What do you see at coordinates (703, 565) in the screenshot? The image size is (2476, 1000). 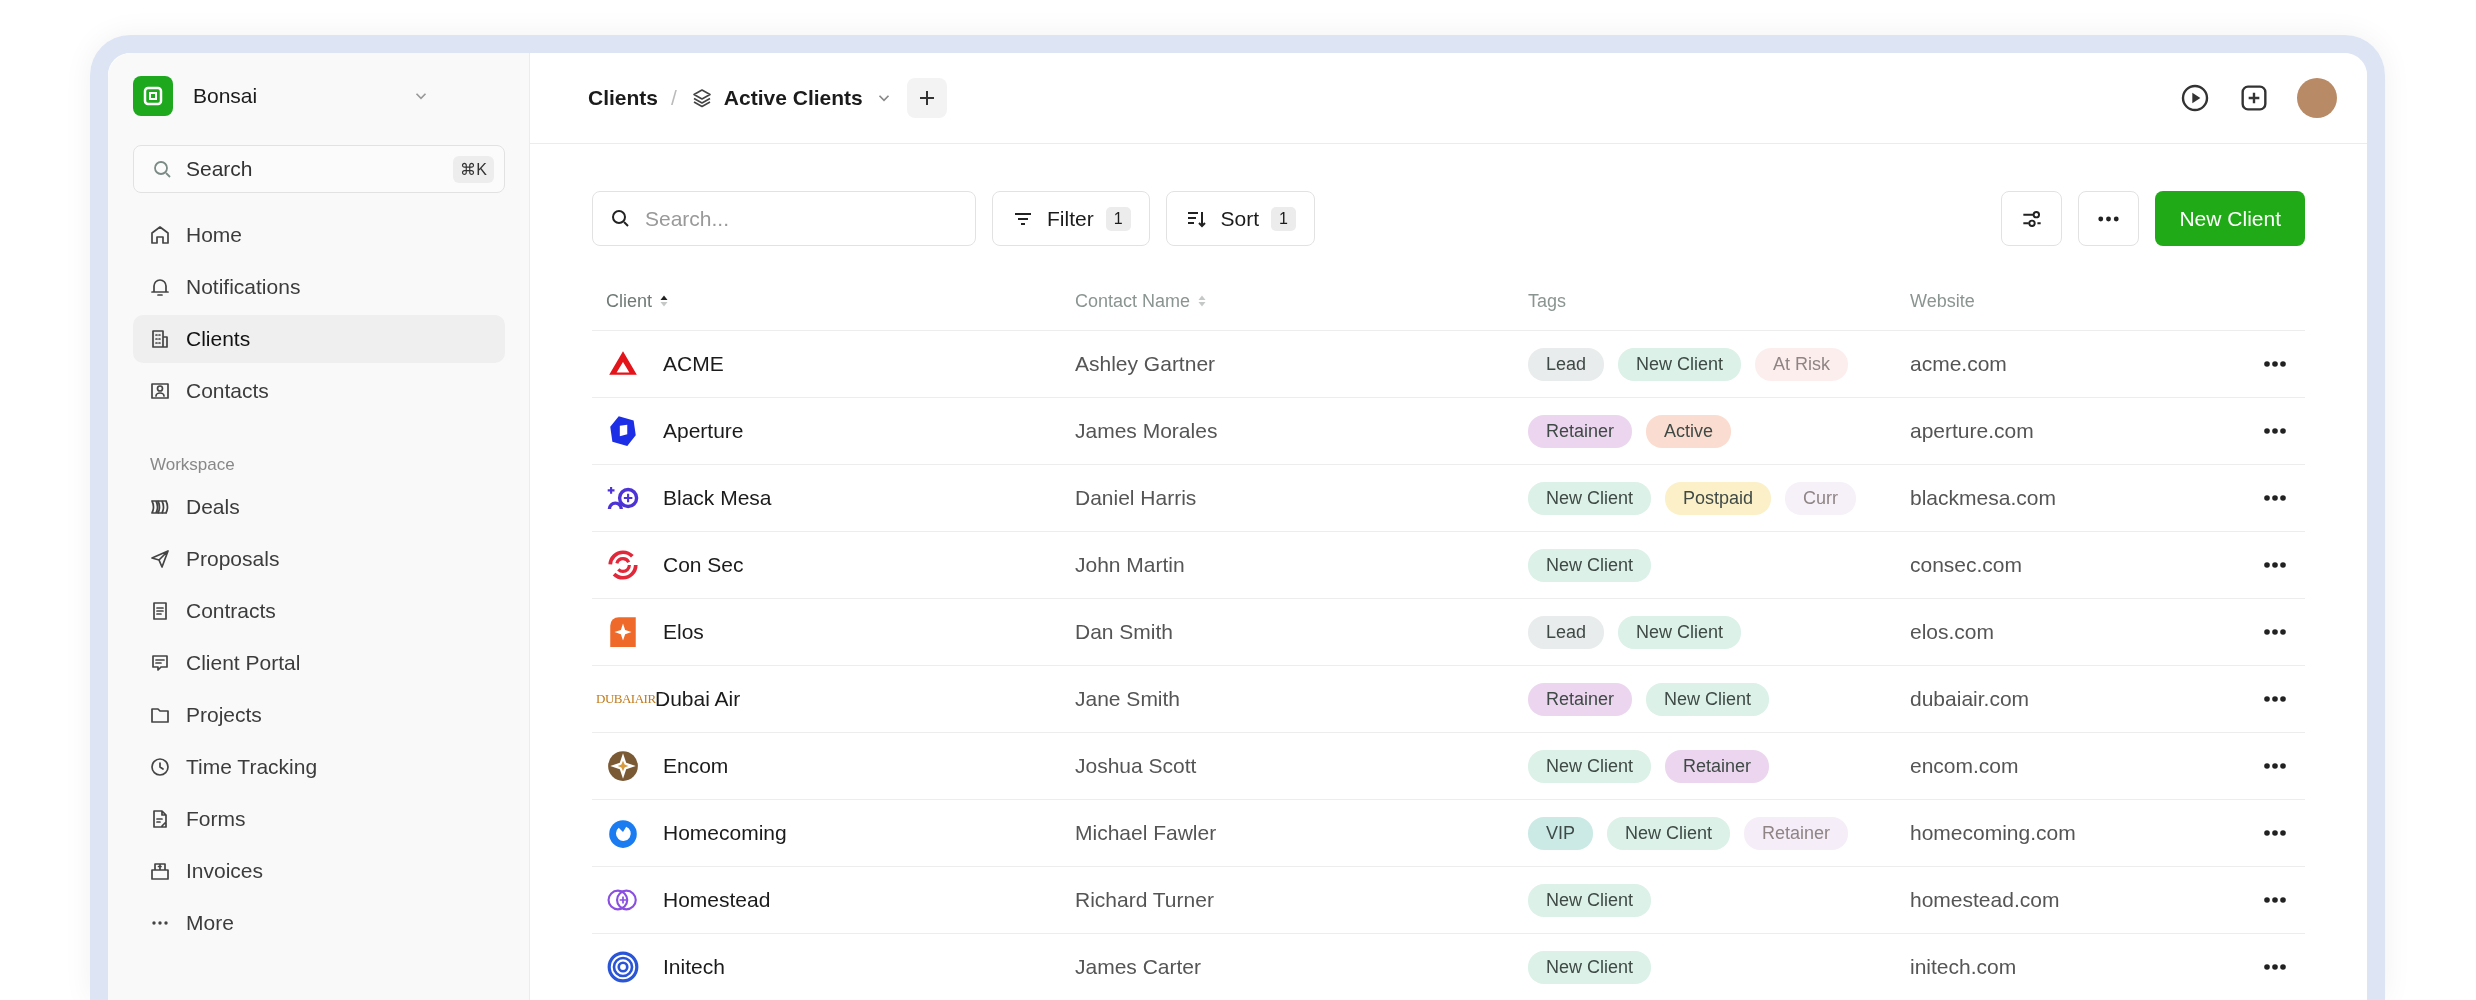 I see `client-name: Con Sec` at bounding box center [703, 565].